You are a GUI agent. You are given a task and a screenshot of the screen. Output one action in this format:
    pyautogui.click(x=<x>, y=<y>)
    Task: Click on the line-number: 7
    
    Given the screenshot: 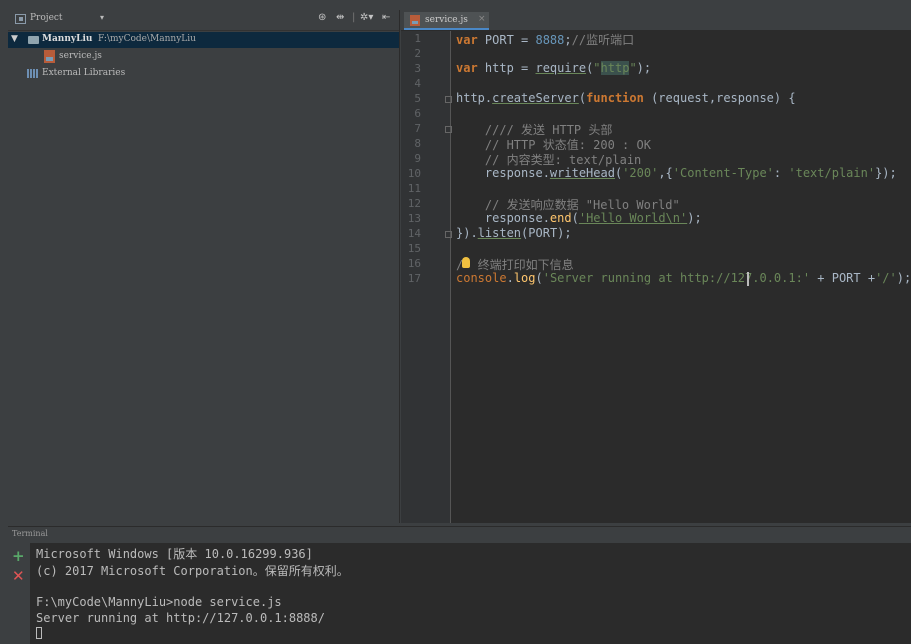 What is the action you would take?
    pyautogui.click(x=417, y=128)
    